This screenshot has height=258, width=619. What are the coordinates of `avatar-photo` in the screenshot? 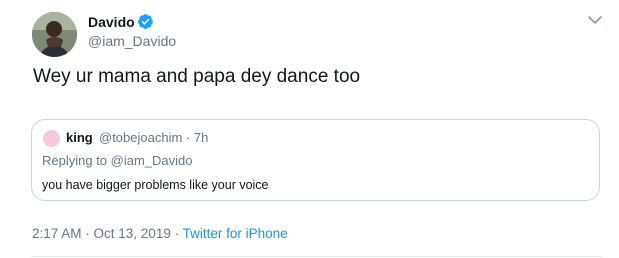 It's located at (54, 34).